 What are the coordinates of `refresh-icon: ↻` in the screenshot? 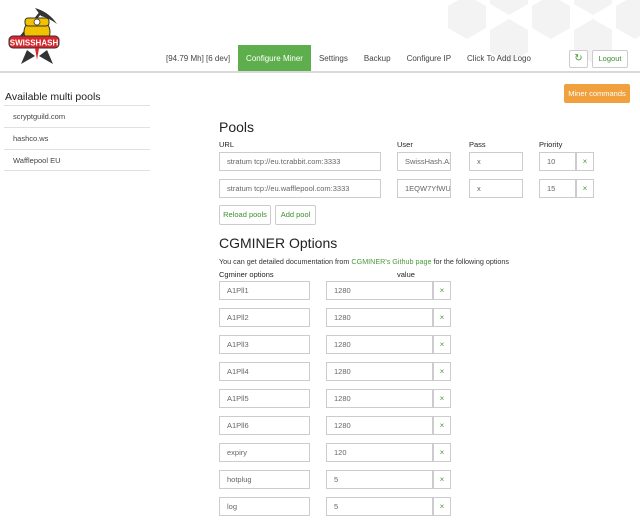 It's located at (578, 58).